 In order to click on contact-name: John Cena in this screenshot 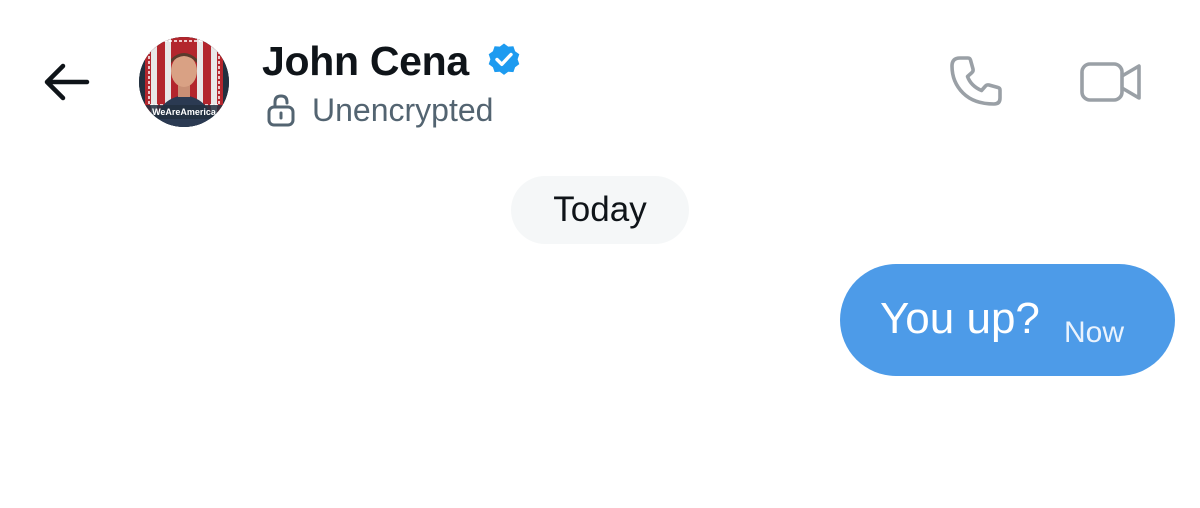, I will do `click(365, 61)`.